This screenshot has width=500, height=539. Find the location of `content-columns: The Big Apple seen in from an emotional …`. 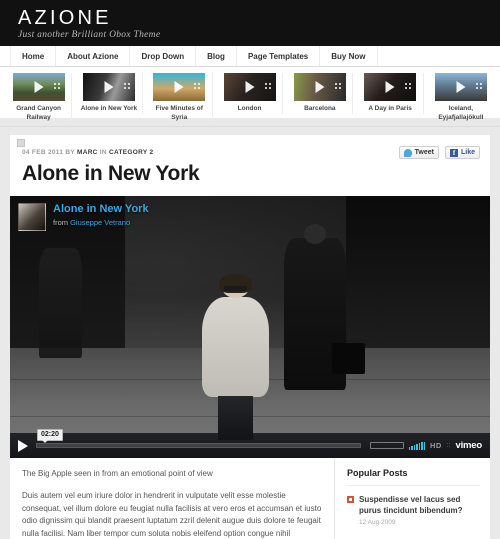

content-columns: The Big Apple seen in from an emotional … is located at coordinates (250, 498).